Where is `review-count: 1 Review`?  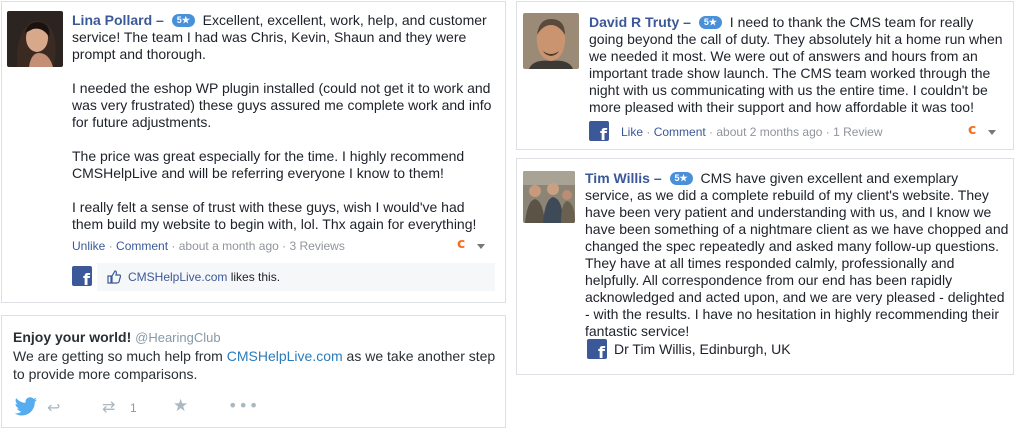
review-count: 1 Review is located at coordinates (857, 132).